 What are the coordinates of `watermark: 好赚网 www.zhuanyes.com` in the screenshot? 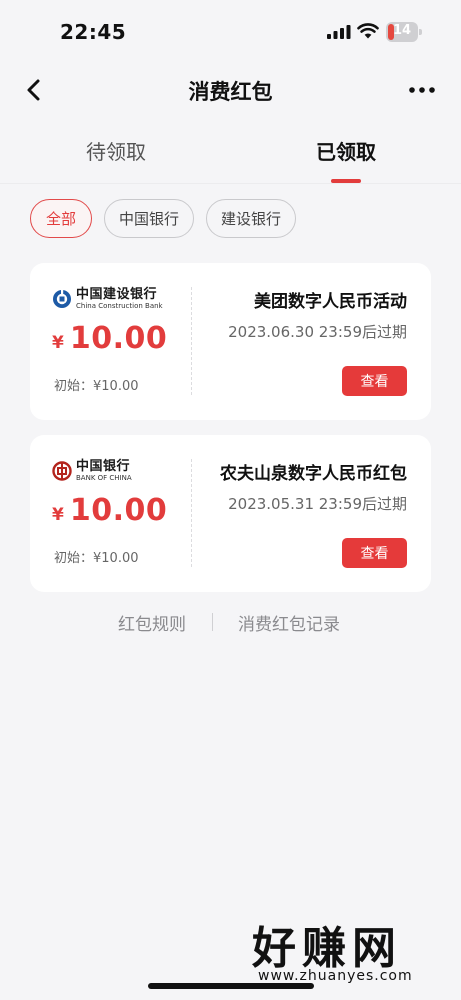 It's located at (350, 952).